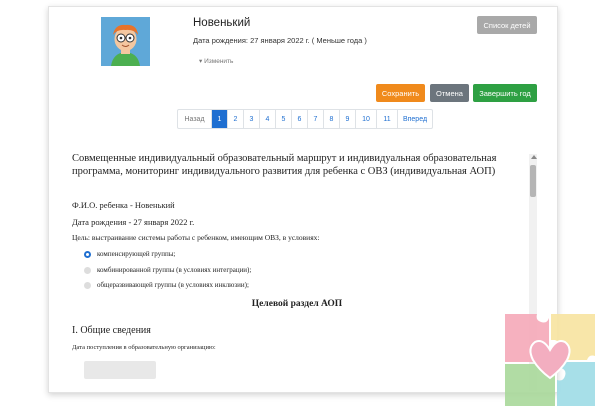  What do you see at coordinates (222, 23) in the screenshot?
I see `child-name: Новенький` at bounding box center [222, 23].